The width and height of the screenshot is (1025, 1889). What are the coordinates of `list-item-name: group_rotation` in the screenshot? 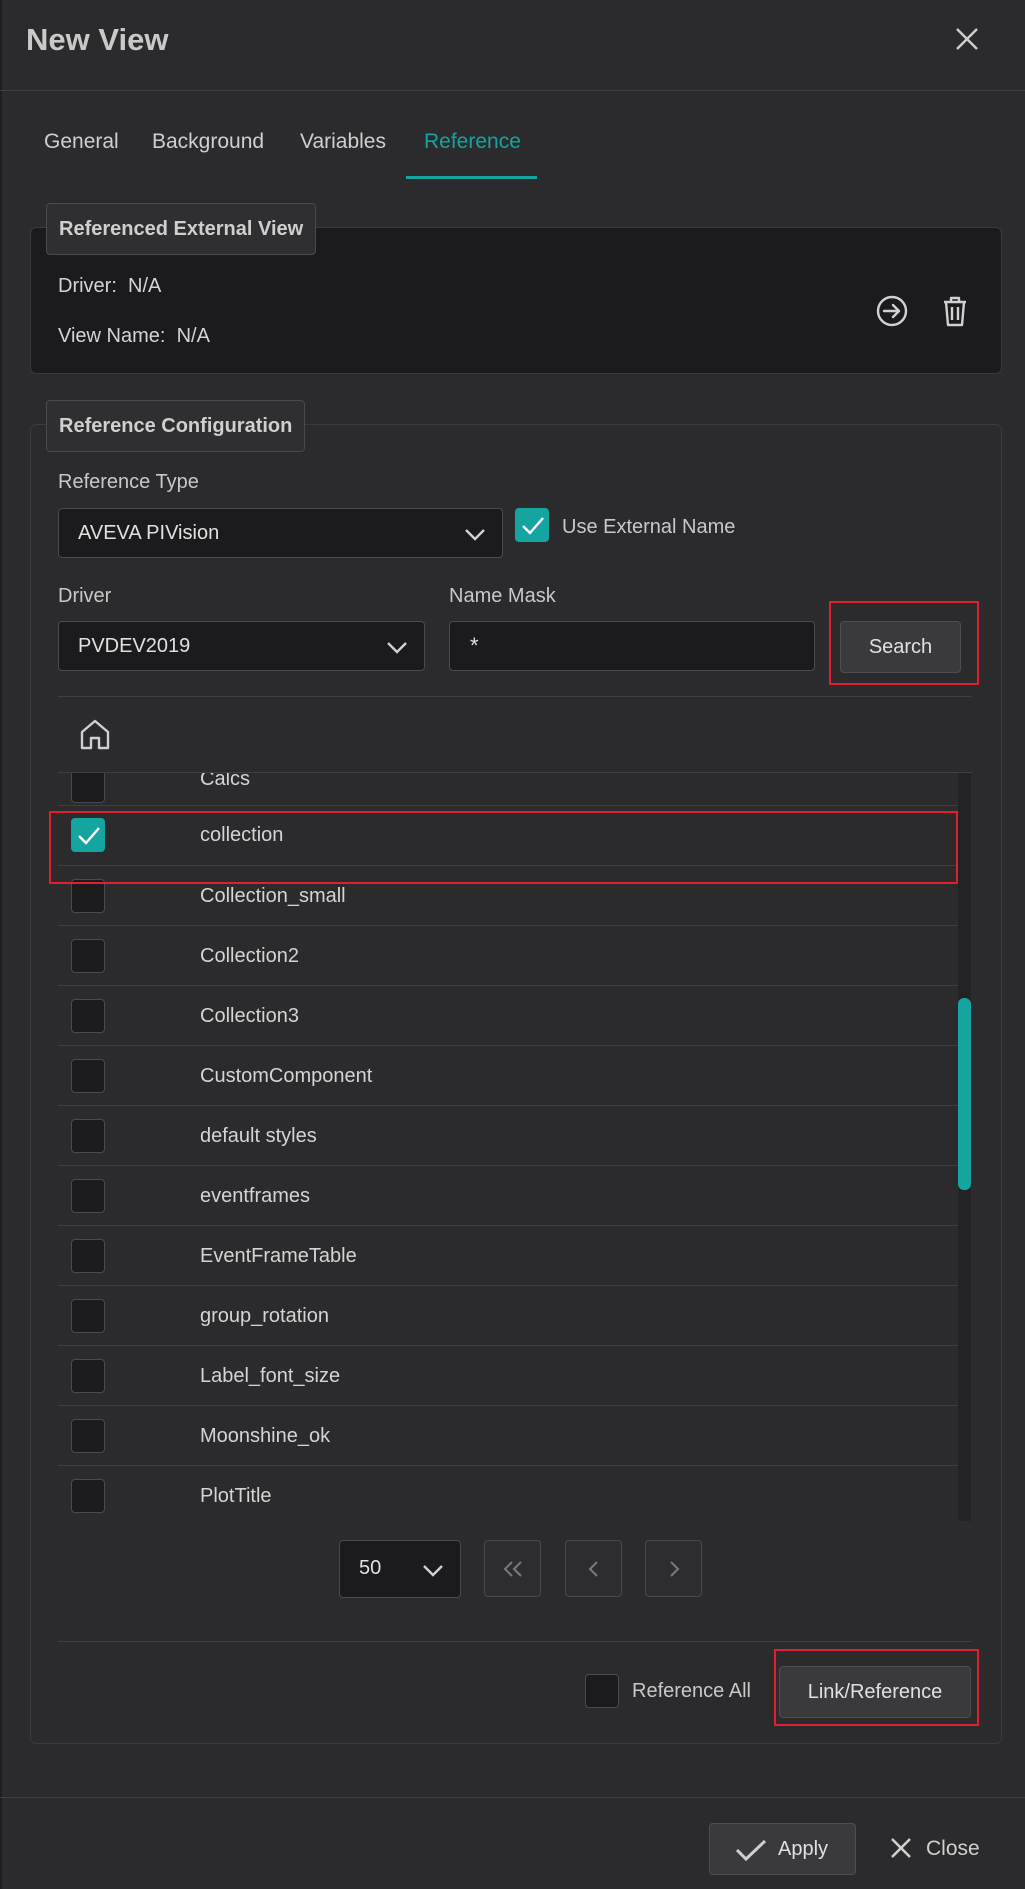 It's located at (264, 1316).